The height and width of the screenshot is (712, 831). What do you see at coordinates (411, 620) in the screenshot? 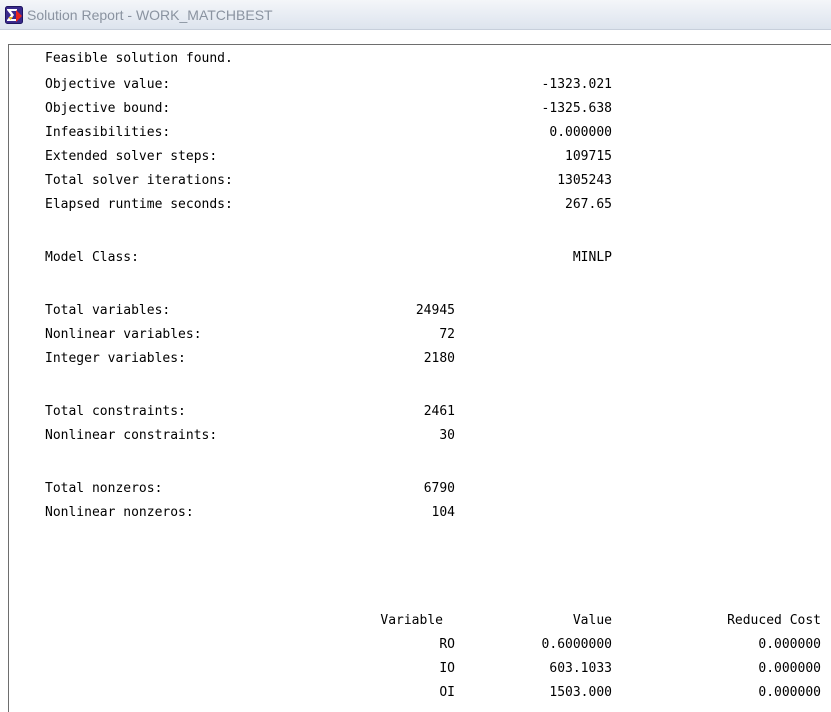
I see `table-header-variable: Variable` at bounding box center [411, 620].